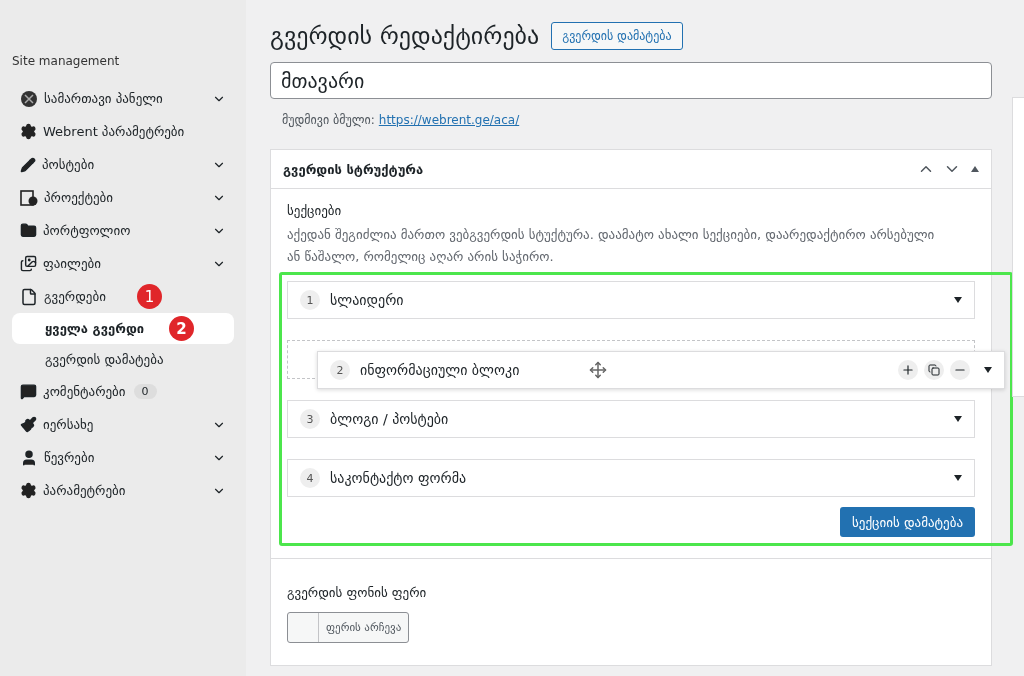 The image size is (1024, 676). What do you see at coordinates (440, 370) in the screenshot?
I see `section-title: ინფორმაციული ბლოკი` at bounding box center [440, 370].